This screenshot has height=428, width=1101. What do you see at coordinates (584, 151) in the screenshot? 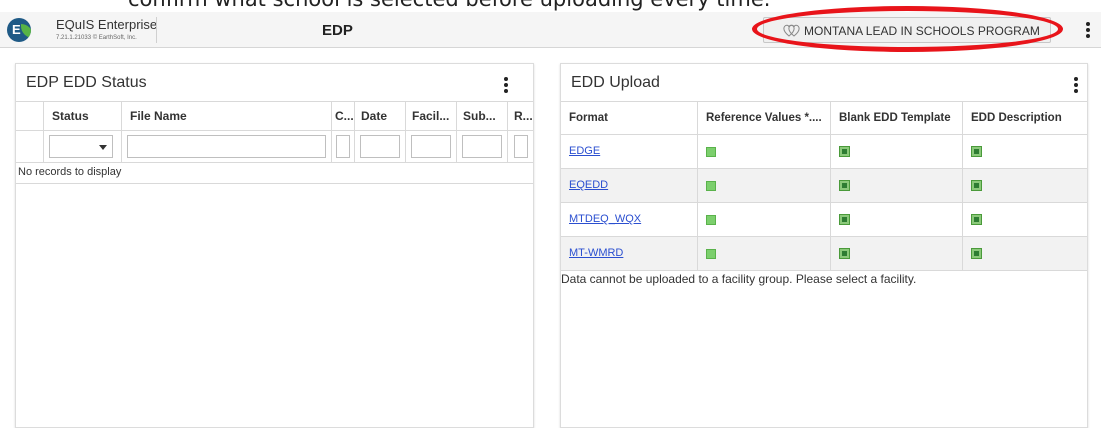
I see `format-link-edge: EDGE` at bounding box center [584, 151].